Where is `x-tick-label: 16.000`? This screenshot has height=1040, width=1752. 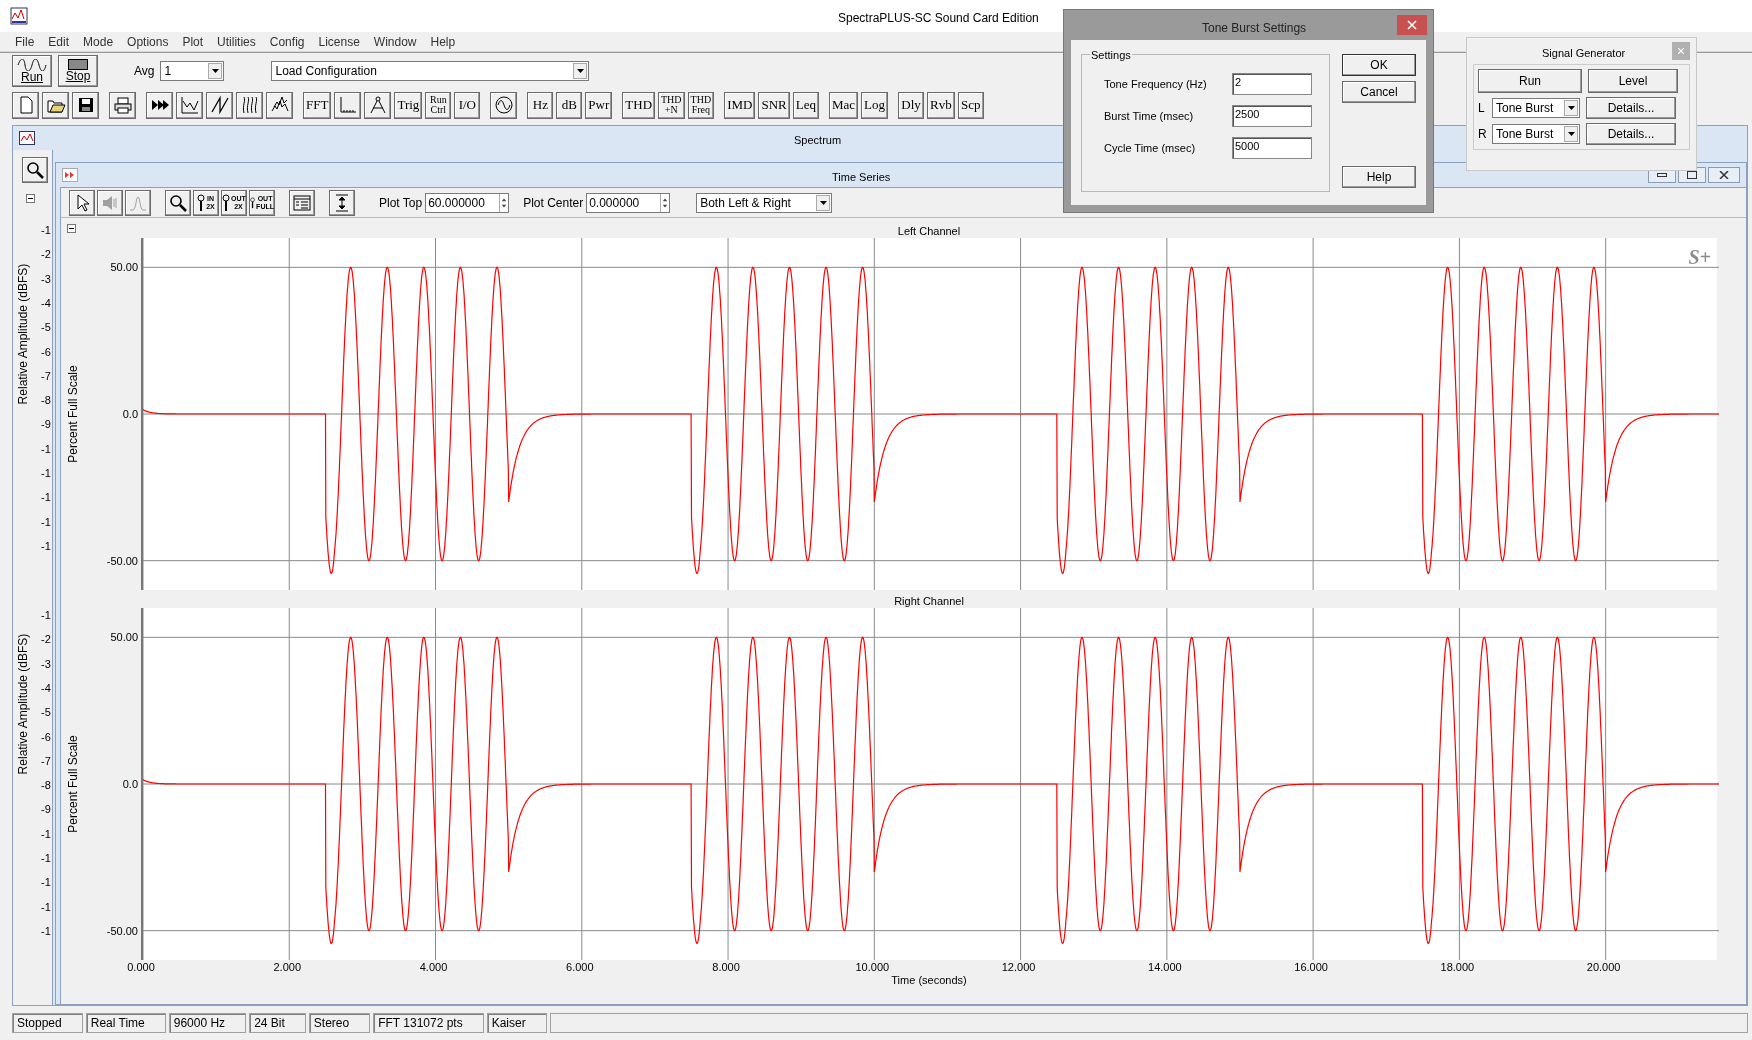 x-tick-label: 16.000 is located at coordinates (1311, 967).